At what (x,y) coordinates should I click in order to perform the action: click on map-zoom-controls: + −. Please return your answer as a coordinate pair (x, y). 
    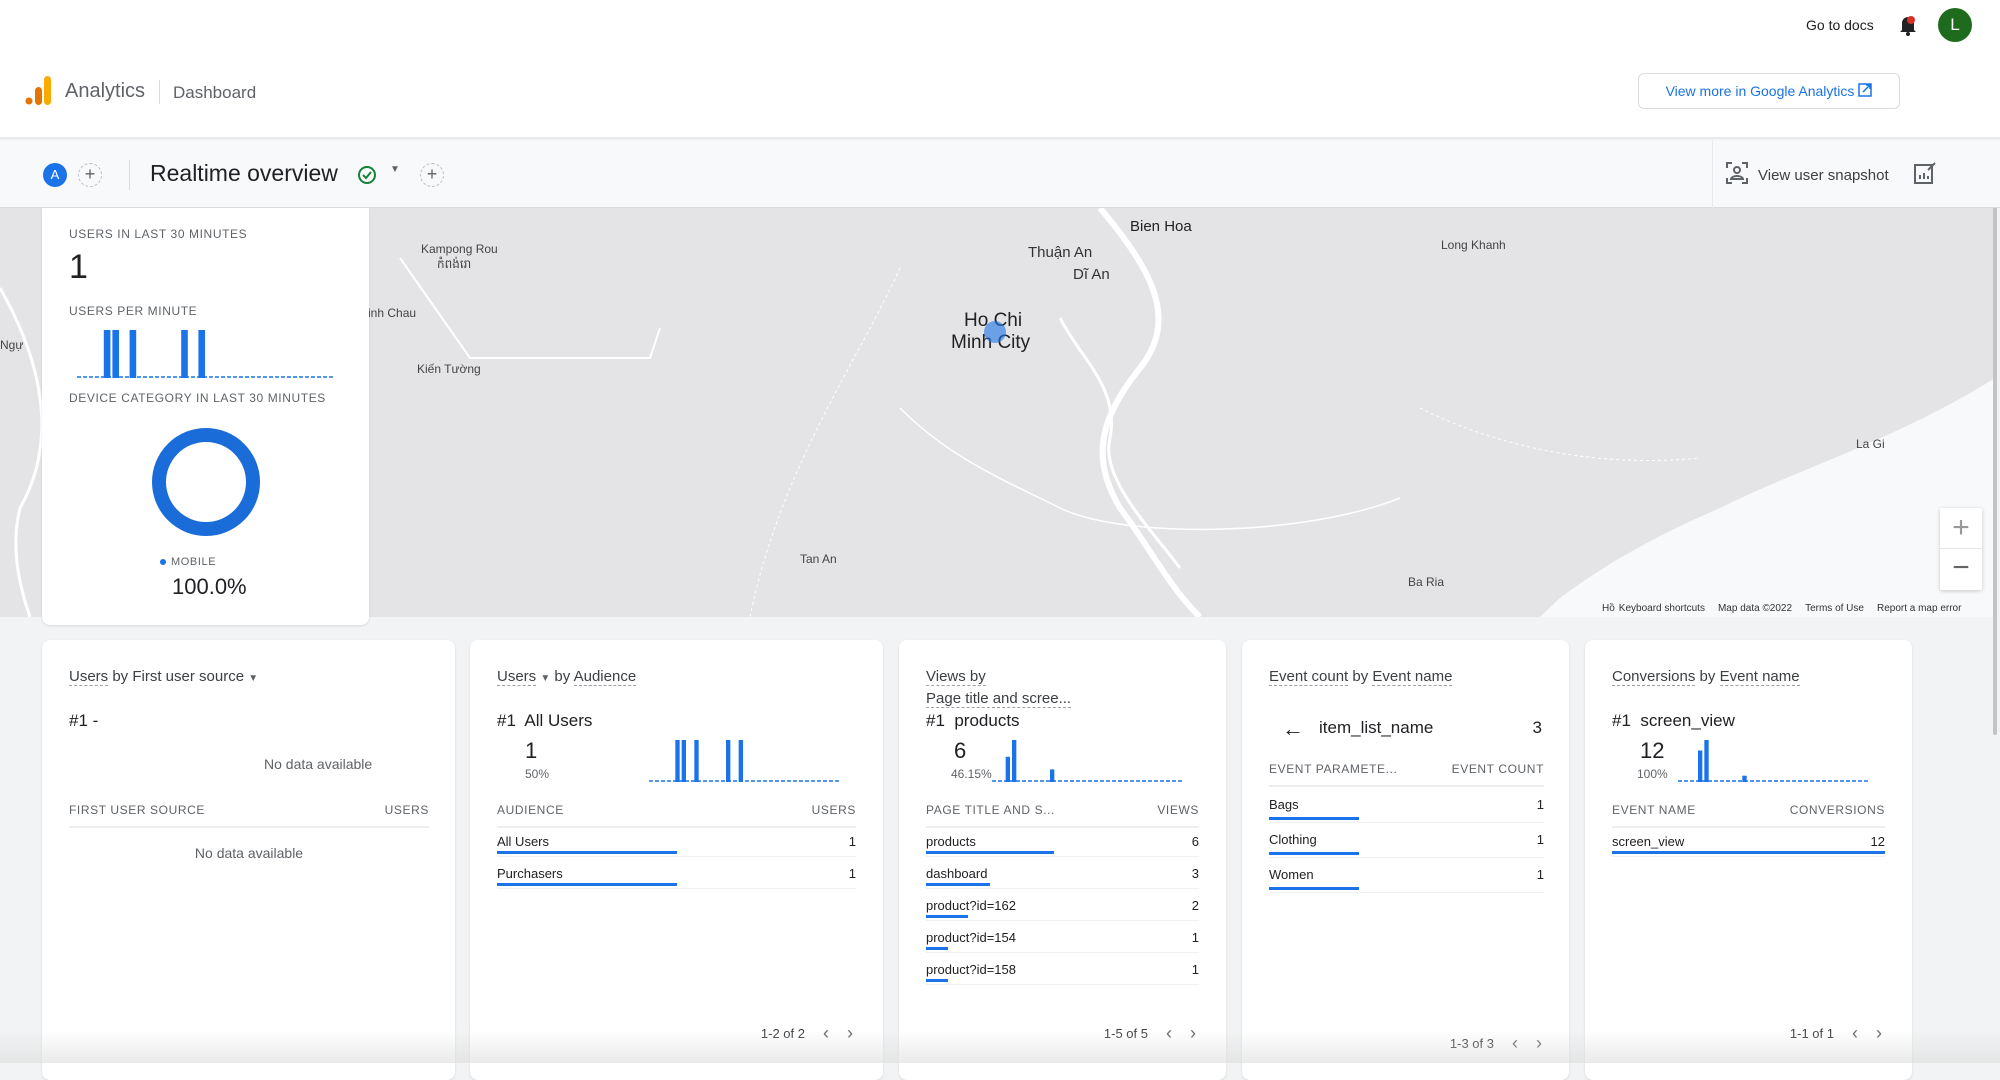
    Looking at the image, I should click on (1961, 549).